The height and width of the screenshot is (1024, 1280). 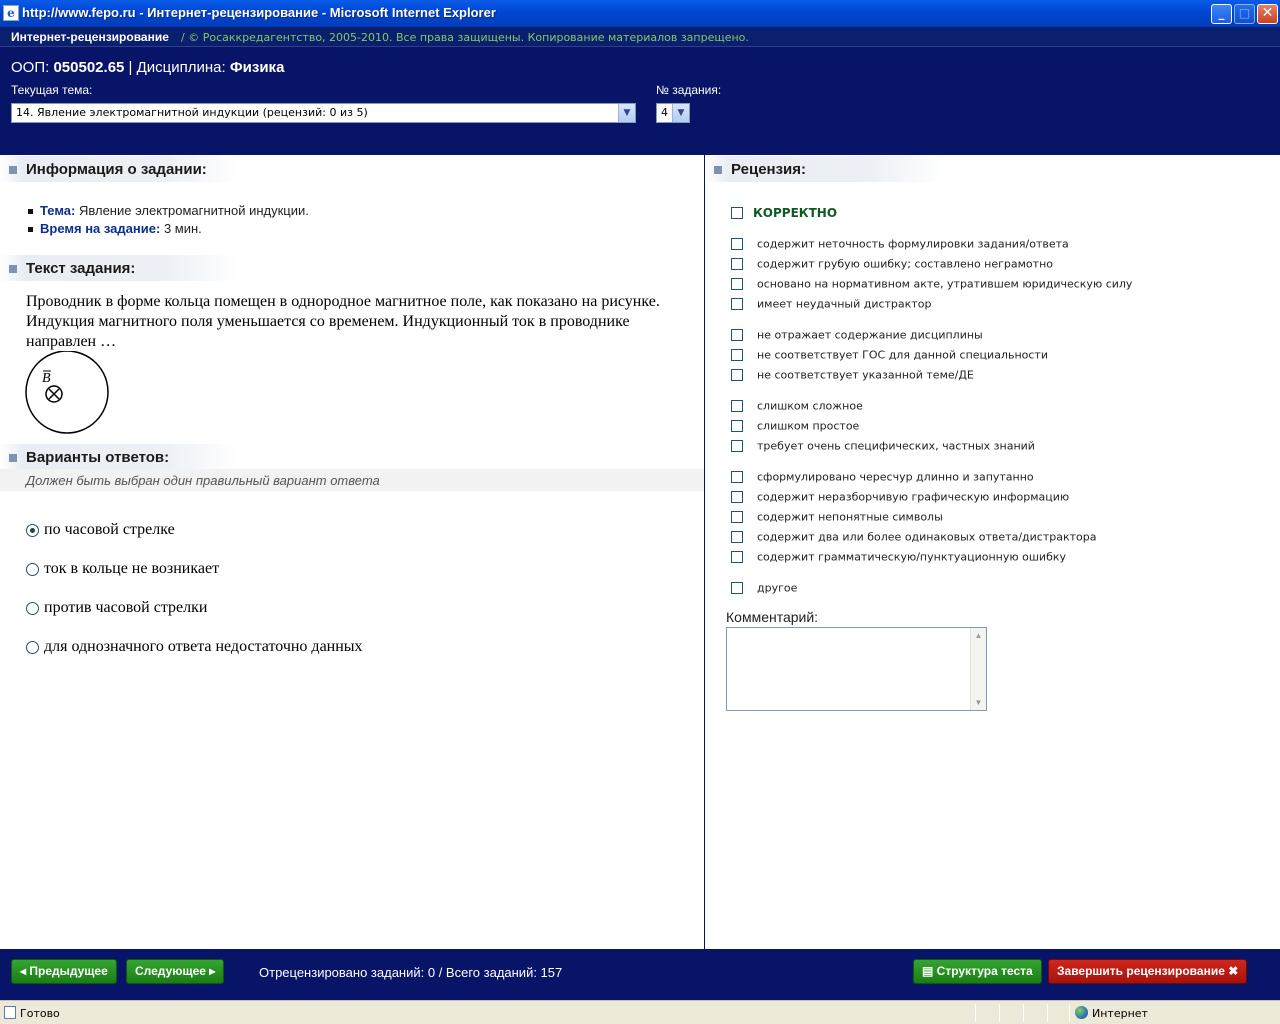 What do you see at coordinates (193, 210) in the screenshot?
I see `topic-value: Явление электромагнитной индукции.` at bounding box center [193, 210].